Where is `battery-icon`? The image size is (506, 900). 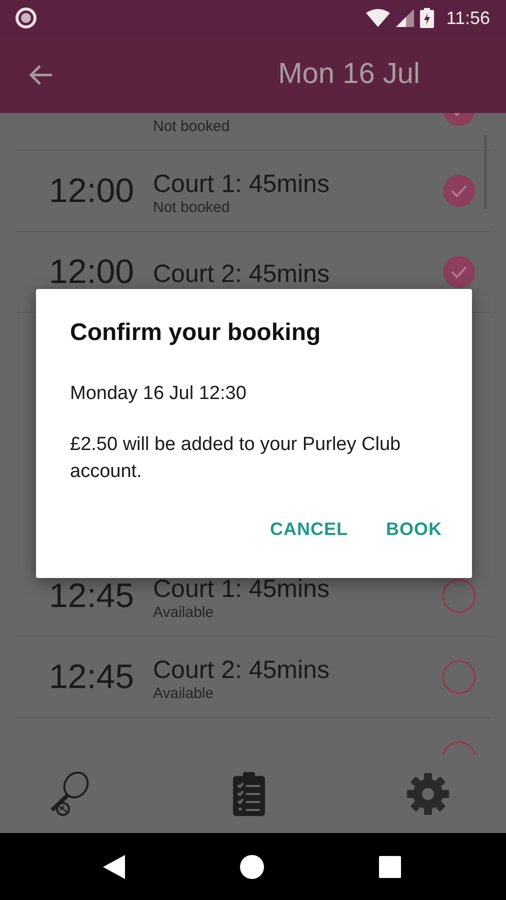 battery-icon is located at coordinates (427, 18).